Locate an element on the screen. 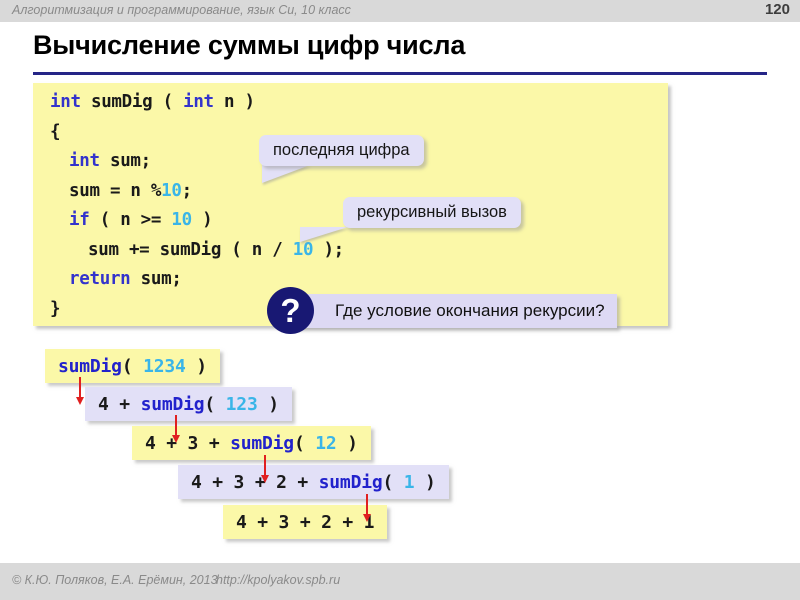 The width and height of the screenshot is (800, 600). code-token: return is located at coordinates (100, 279).